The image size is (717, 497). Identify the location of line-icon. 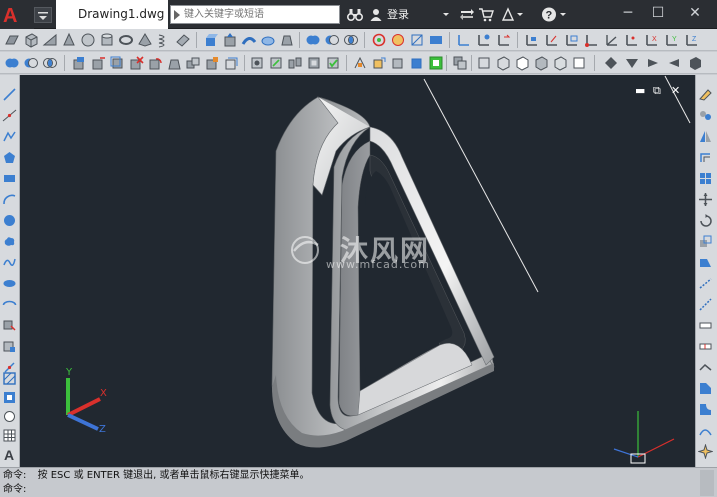
(9, 94).